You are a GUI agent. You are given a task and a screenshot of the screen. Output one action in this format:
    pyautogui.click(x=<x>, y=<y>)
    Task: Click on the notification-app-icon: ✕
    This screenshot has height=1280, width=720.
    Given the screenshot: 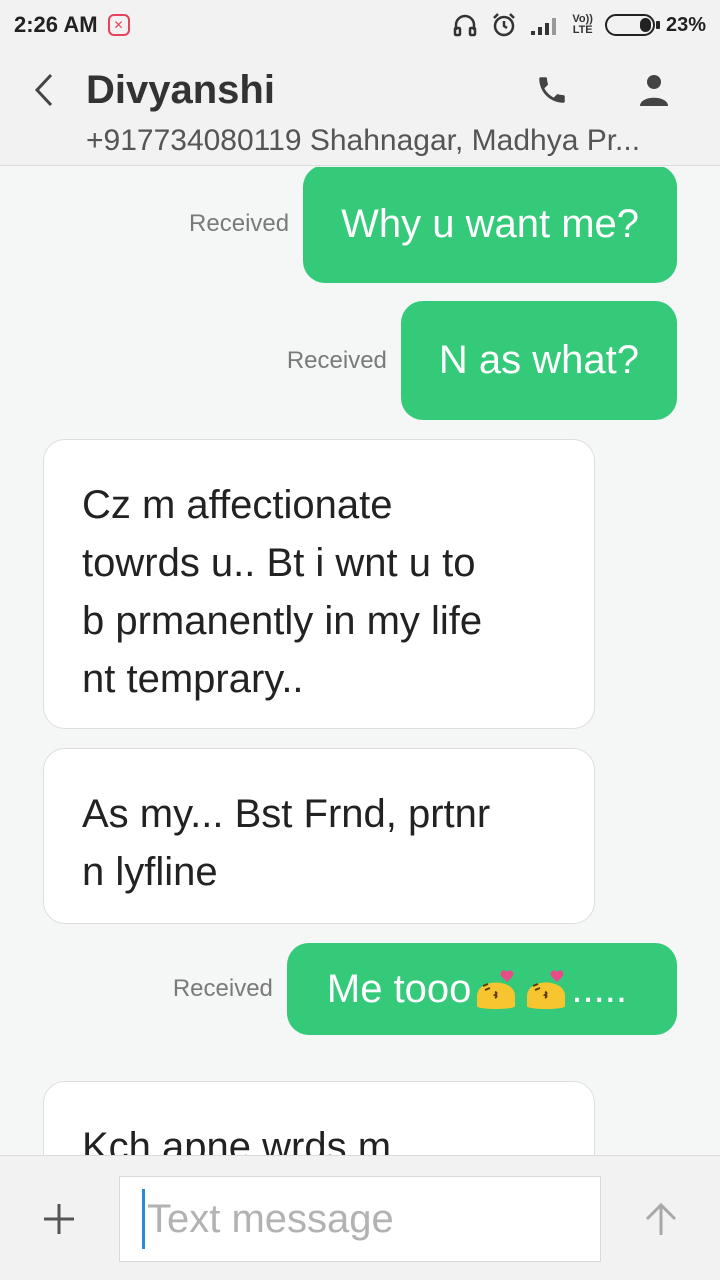 What is the action you would take?
    pyautogui.click(x=118, y=25)
    